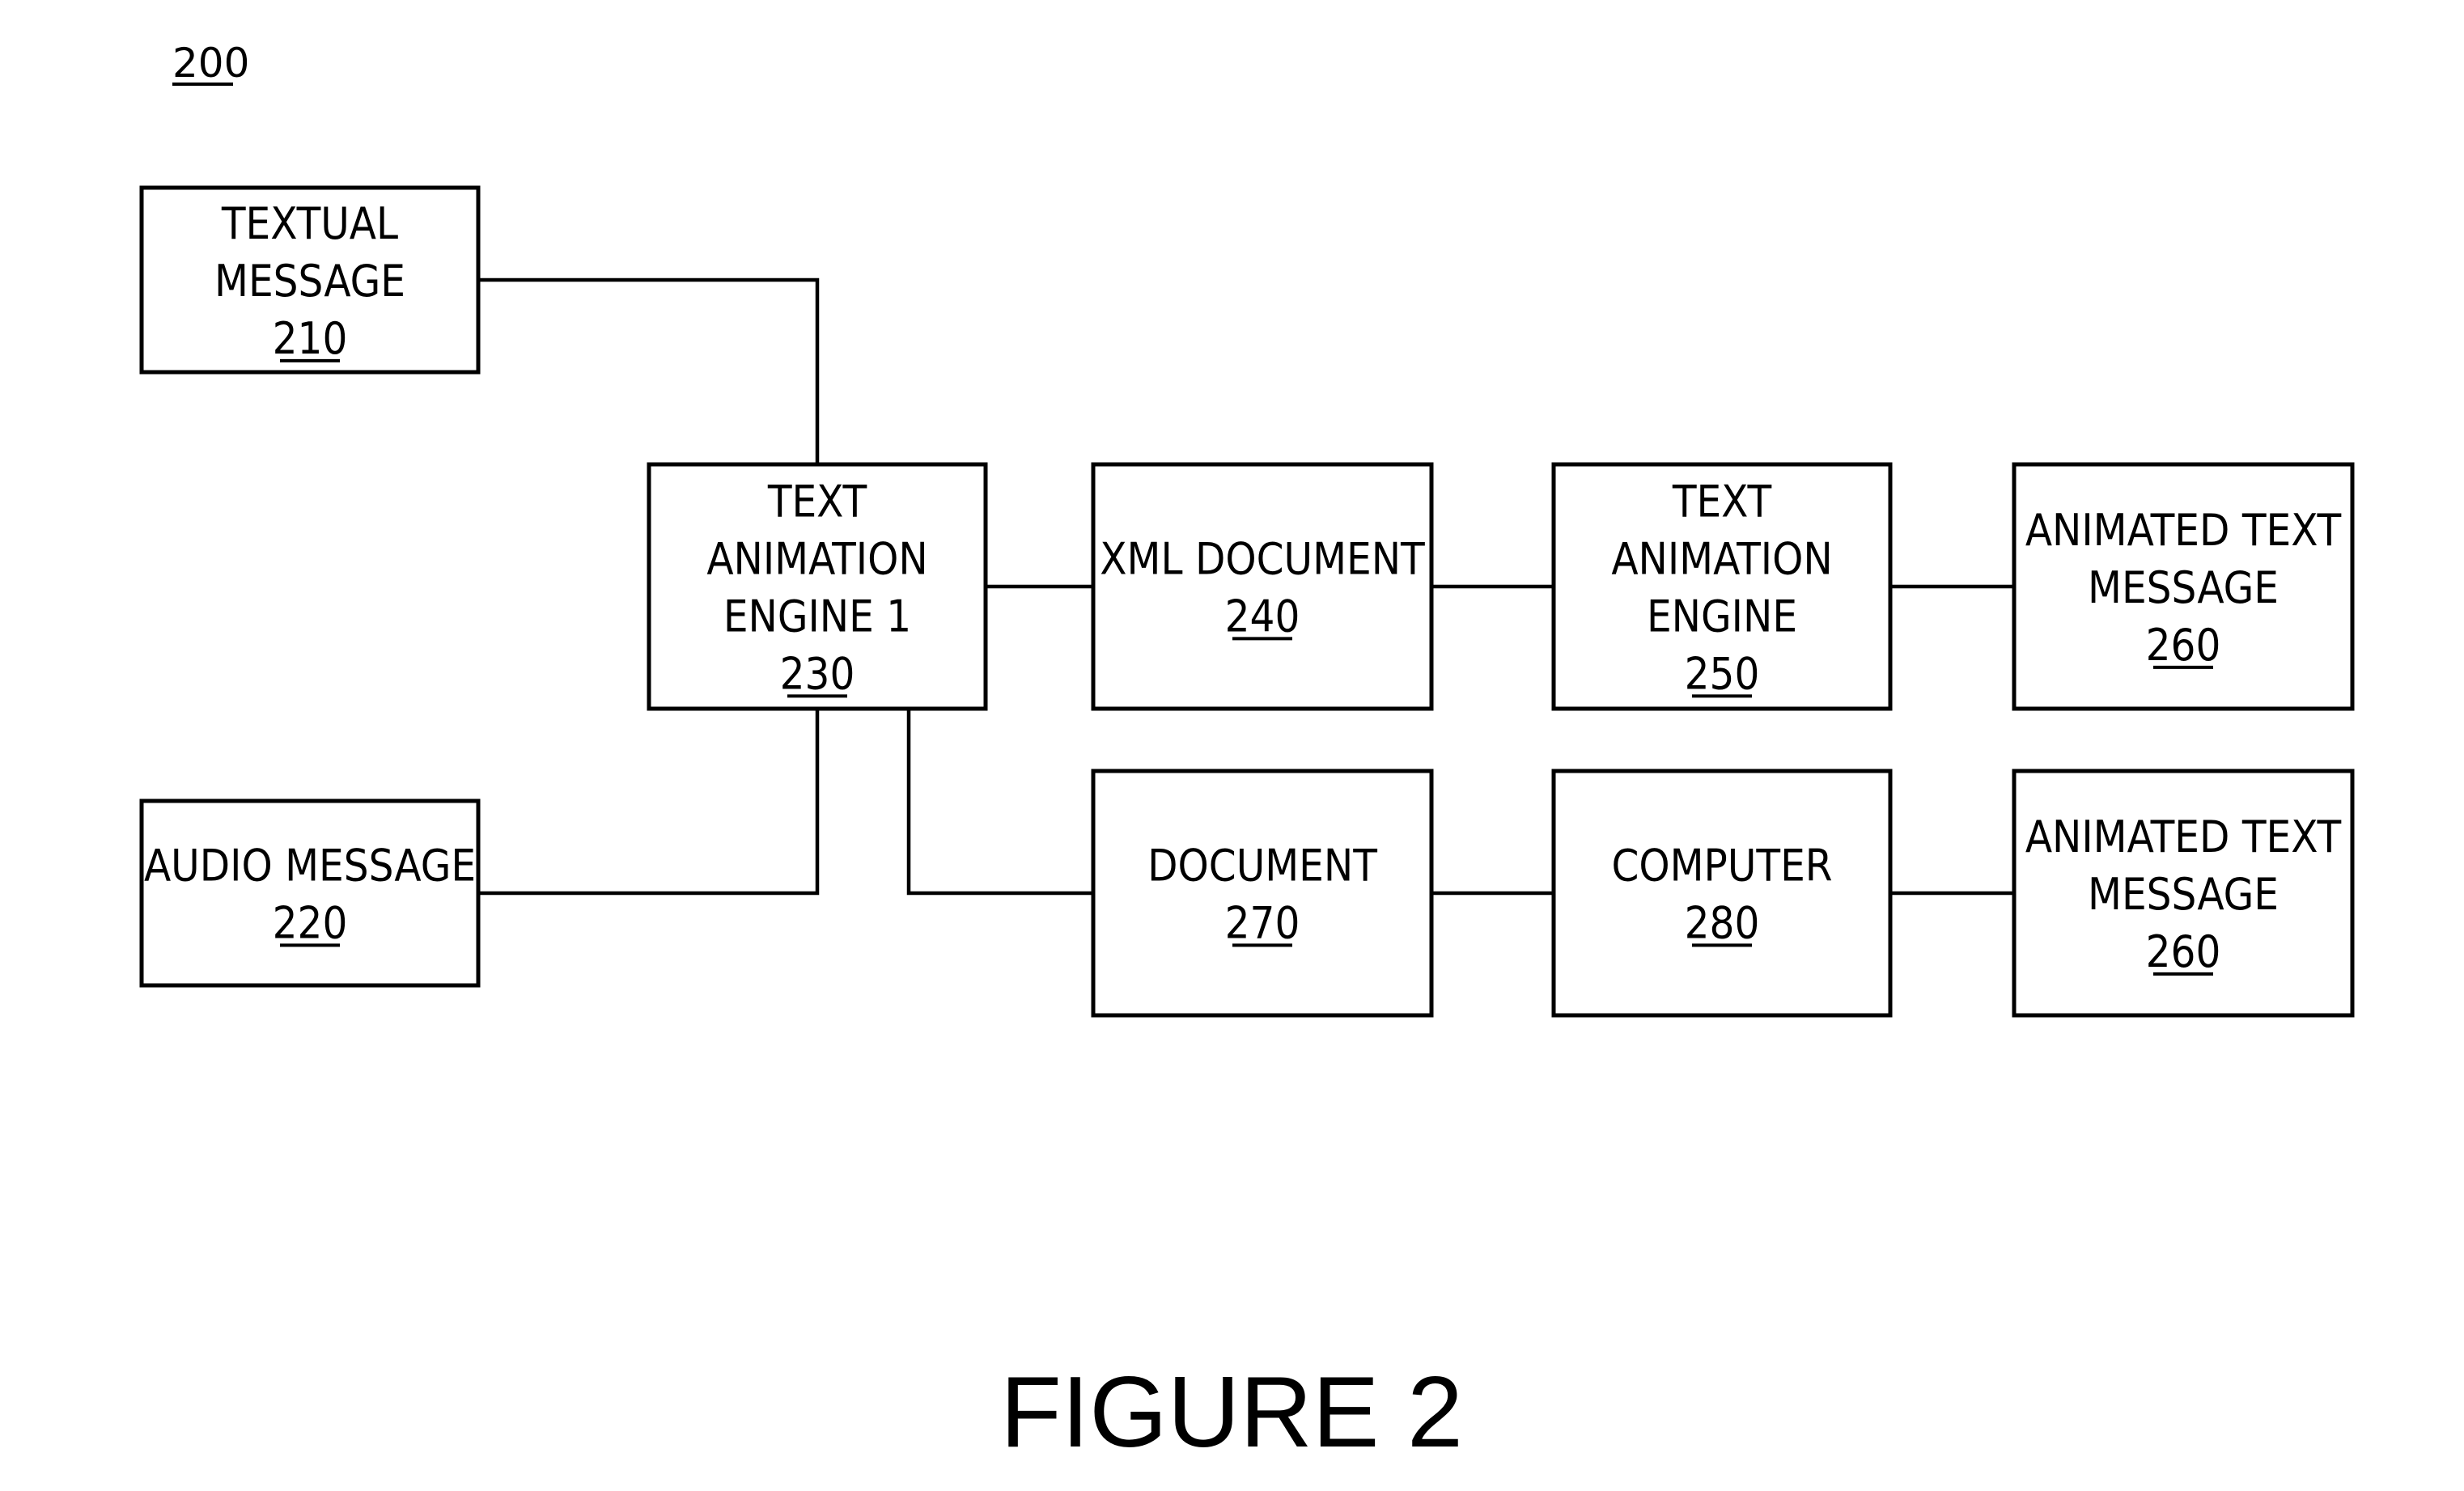 The image size is (2464, 1491). What do you see at coordinates (817, 616) in the screenshot?
I see `node-label: ENGINE 1` at bounding box center [817, 616].